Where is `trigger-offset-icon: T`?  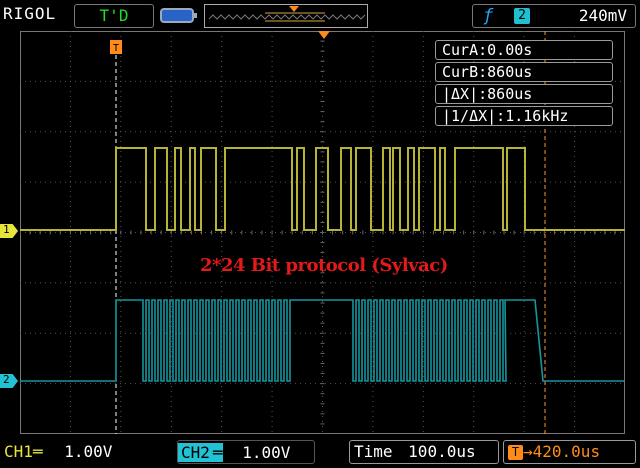
trigger-offset-icon: T is located at coordinates (515, 452).